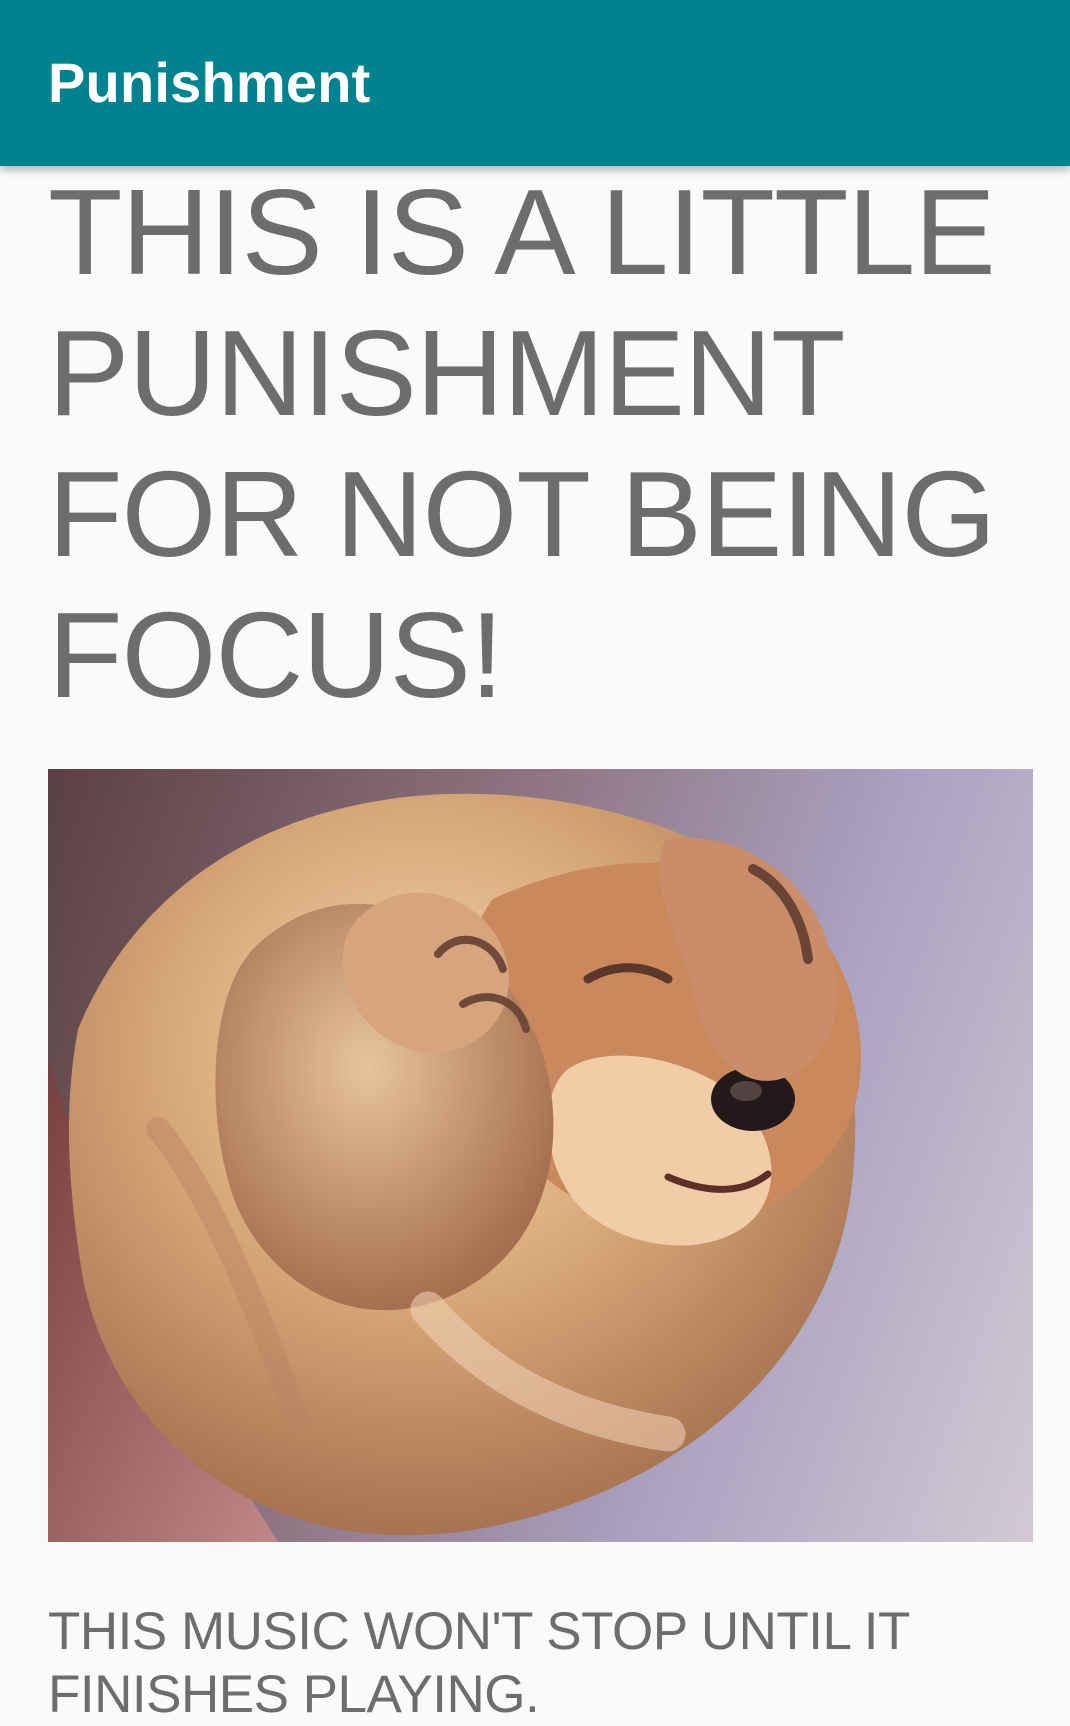 The image size is (1070, 1726). Describe the element at coordinates (535, 83) in the screenshot. I see `app-bar: Punishment` at that location.